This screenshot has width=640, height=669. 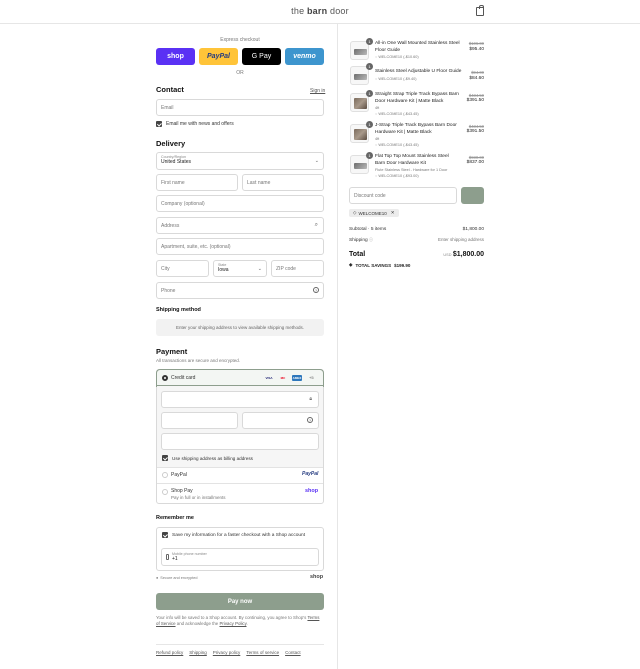 What do you see at coordinates (240, 268) in the screenshot?
I see `state-select: State Iowa ⌄` at bounding box center [240, 268].